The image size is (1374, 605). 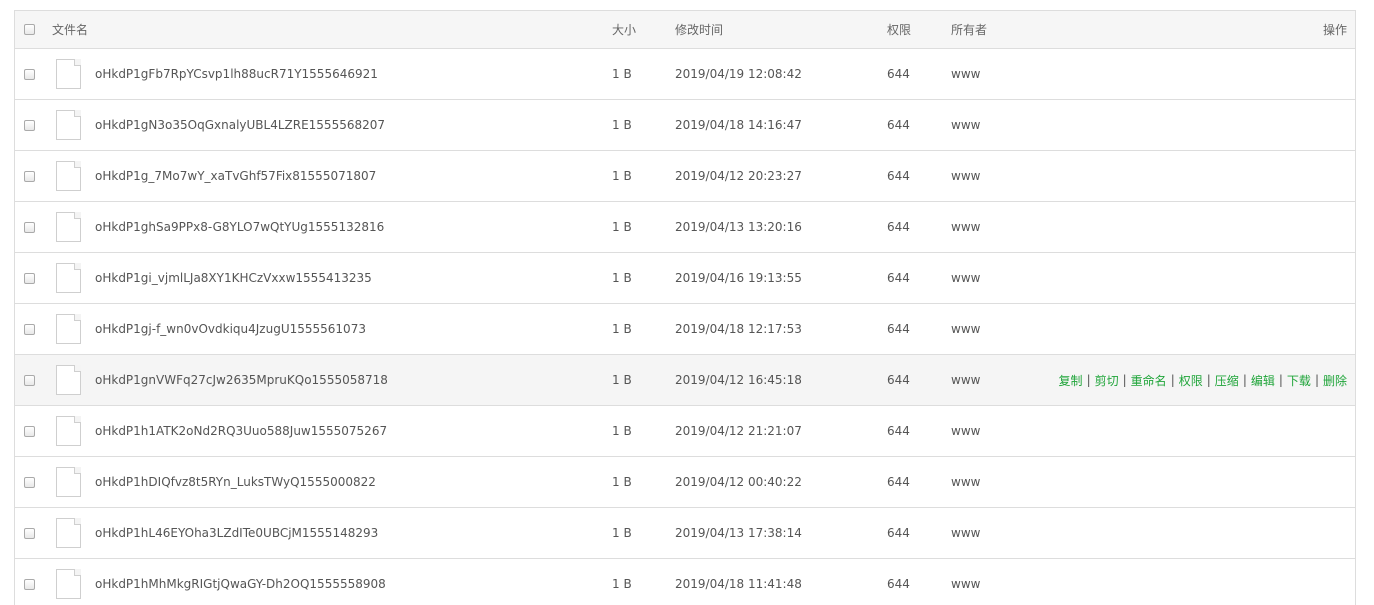 I want to click on file-name: oHkdP1g_7Mo7wY_xaTvGhf57Fix81555071807, so click(x=235, y=176).